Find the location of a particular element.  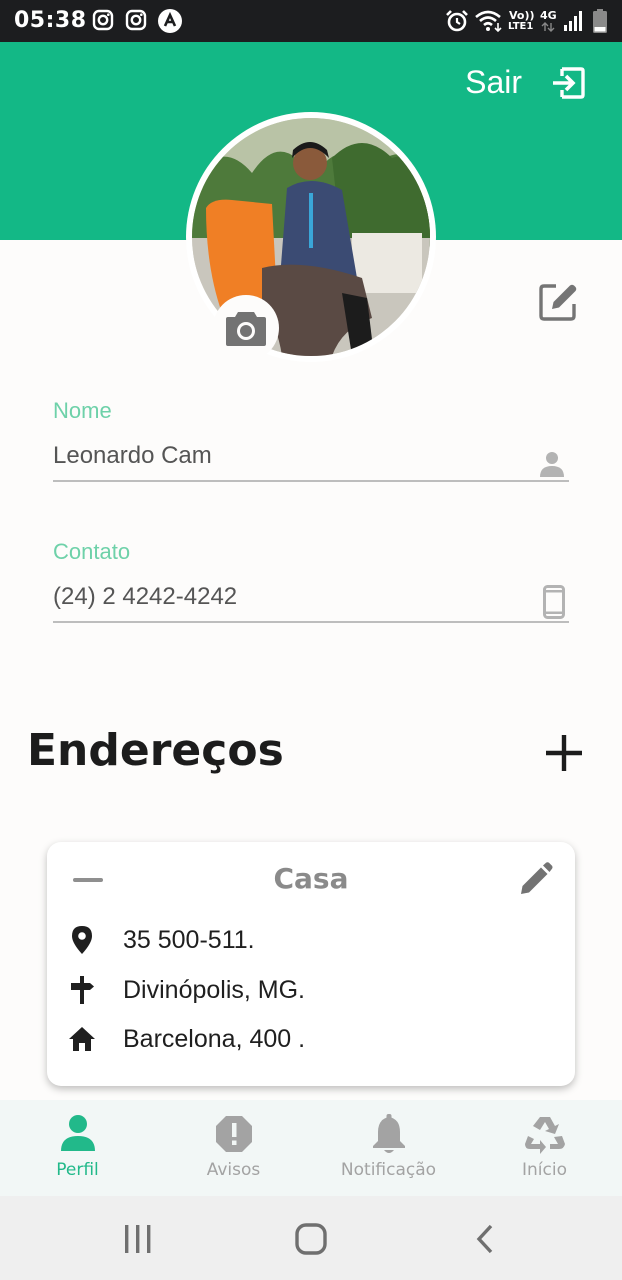

recent-apps-icon is located at coordinates (138, 1239).